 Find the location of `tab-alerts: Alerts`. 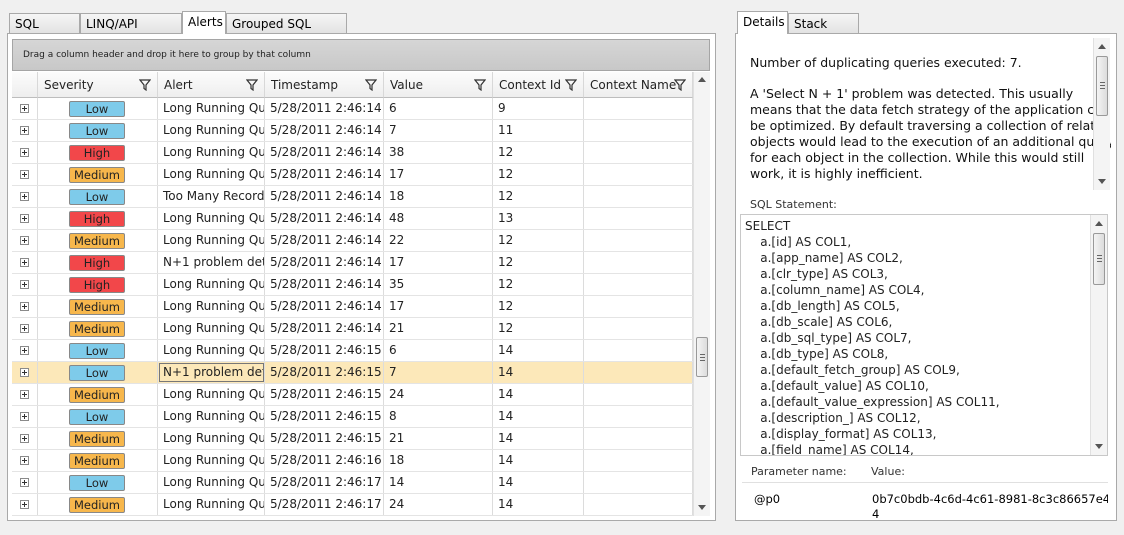

tab-alerts: Alerts is located at coordinates (204, 22).